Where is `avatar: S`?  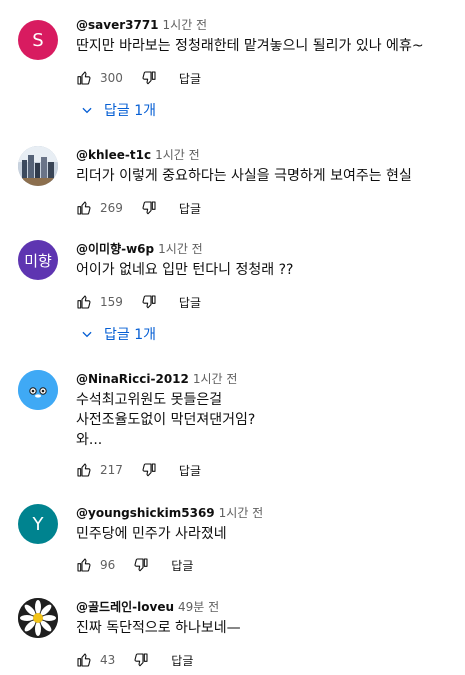
avatar: S is located at coordinates (38, 40).